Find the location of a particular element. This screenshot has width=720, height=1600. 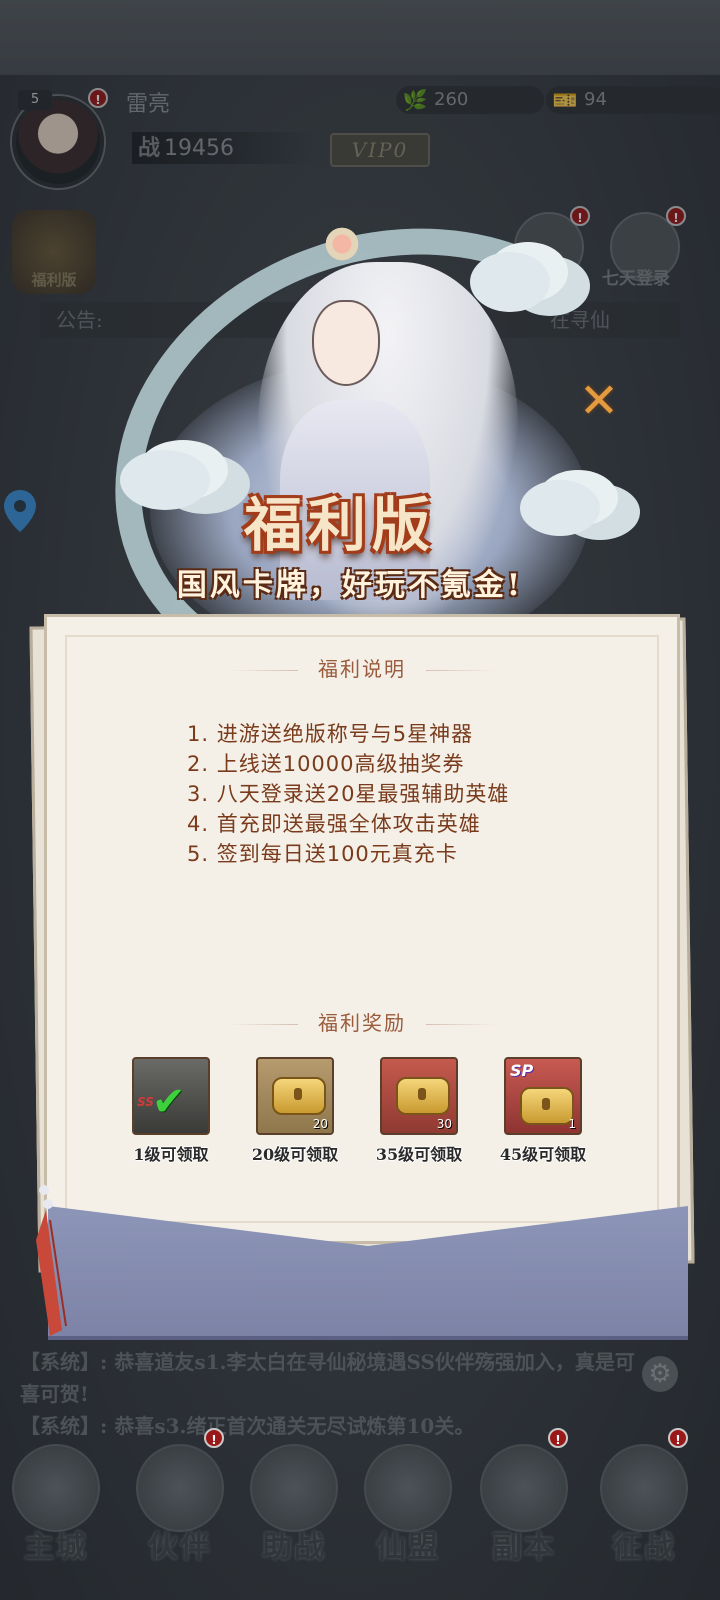

reward-label: 1级可领取 is located at coordinates (171, 1154).